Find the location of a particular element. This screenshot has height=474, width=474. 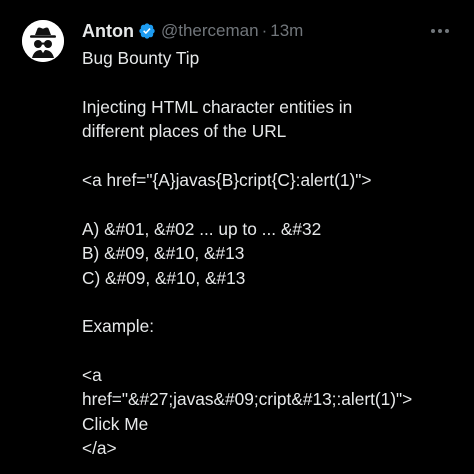

avatar is located at coordinates (43, 41).